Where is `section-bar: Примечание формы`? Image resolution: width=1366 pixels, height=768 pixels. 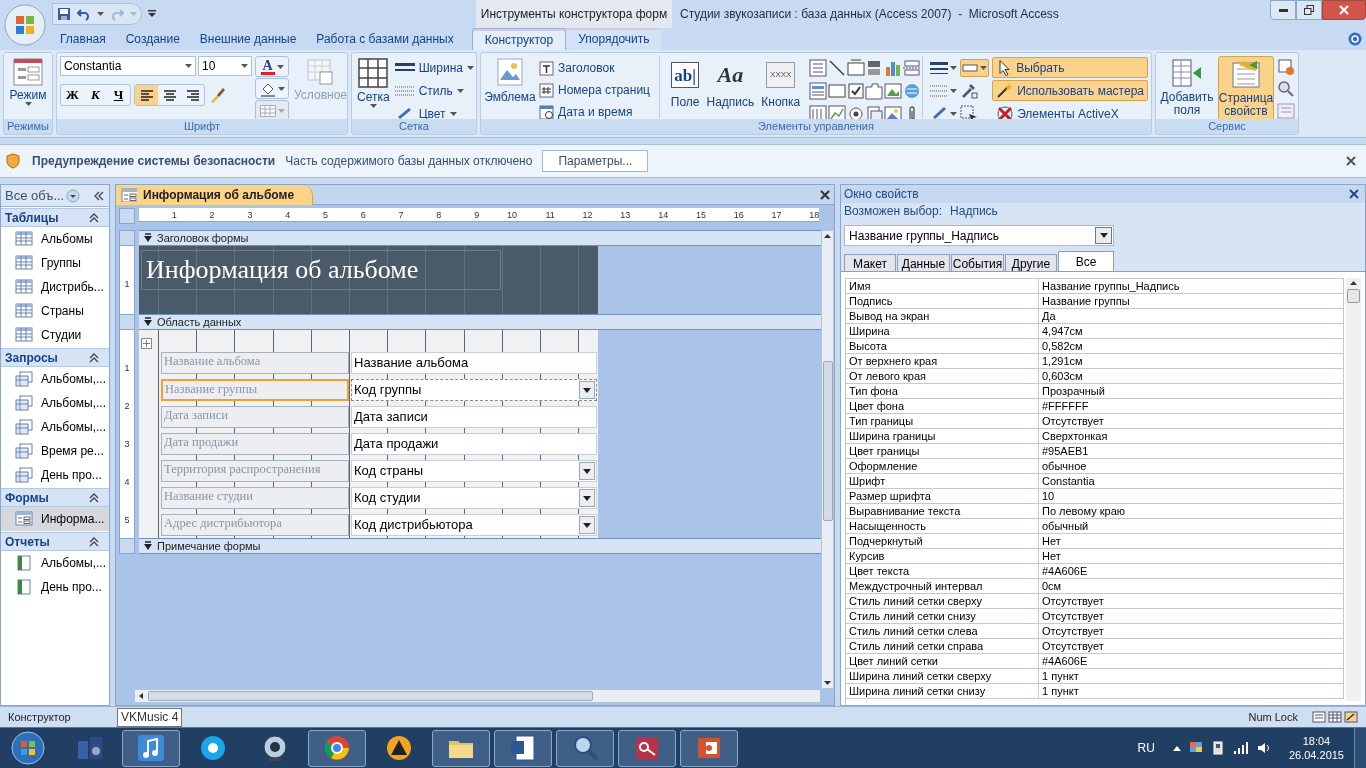 section-bar: Примечание формы is located at coordinates (480, 546).